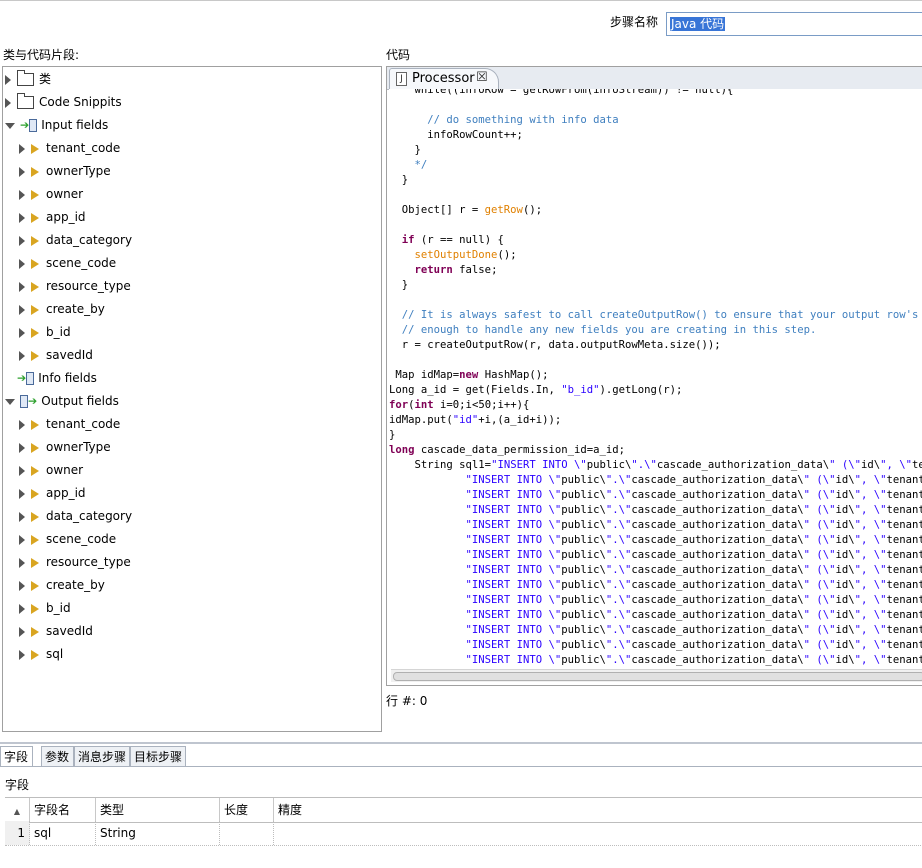 This screenshot has height=868, width=922. What do you see at coordinates (45, 332) in the screenshot?
I see `tree-item-input-b-id: b_id` at bounding box center [45, 332].